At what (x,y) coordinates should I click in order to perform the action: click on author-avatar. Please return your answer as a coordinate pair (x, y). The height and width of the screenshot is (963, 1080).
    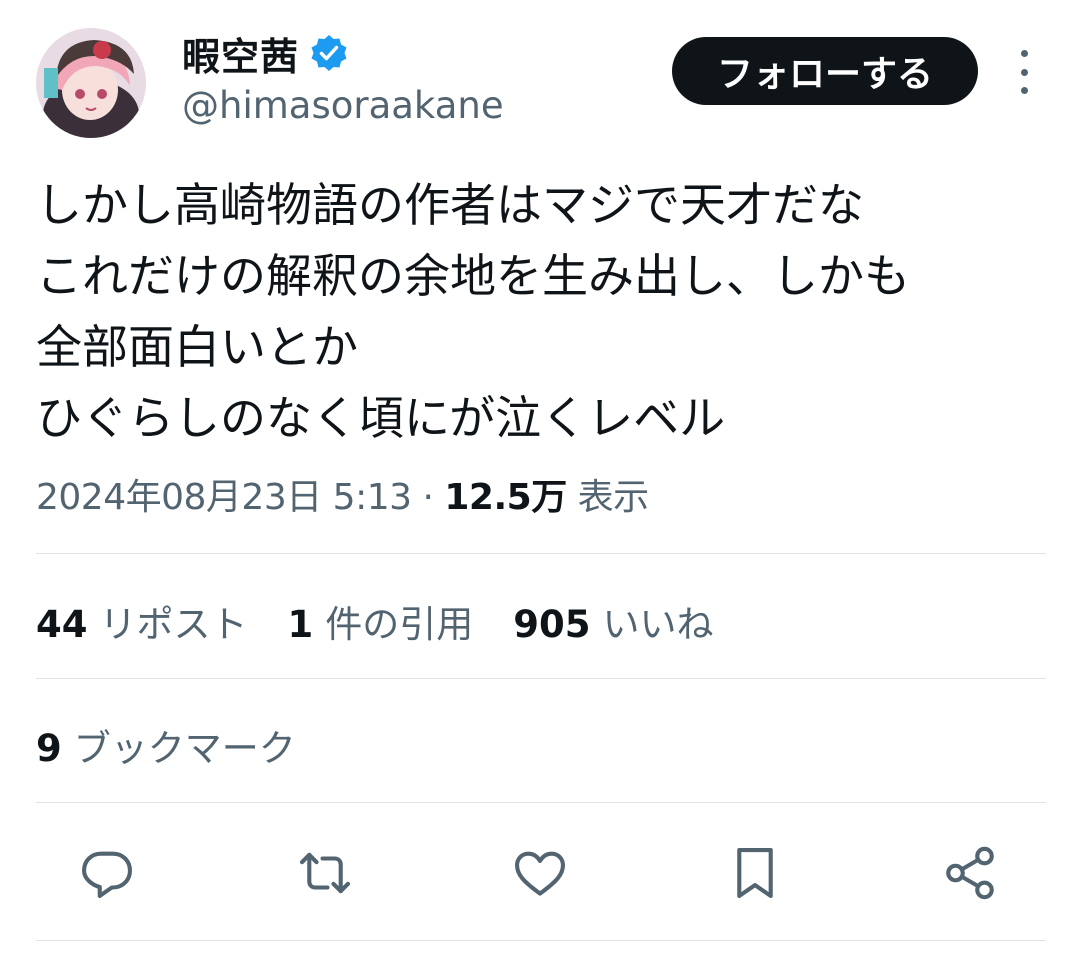
    Looking at the image, I should click on (91, 83).